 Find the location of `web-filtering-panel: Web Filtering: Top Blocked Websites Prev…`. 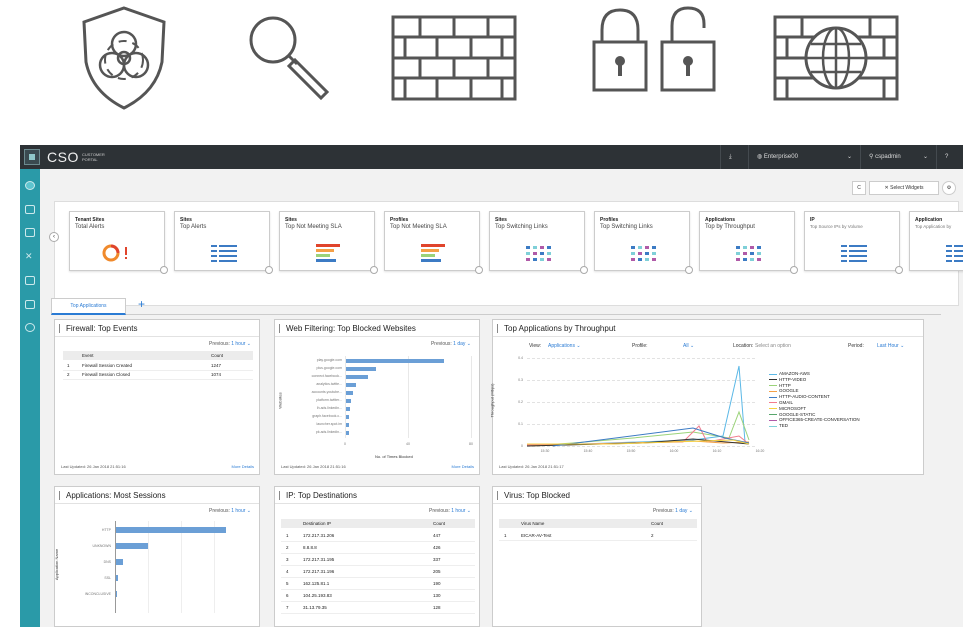

web-filtering-panel: Web Filtering: Top Blocked Websites Prev… is located at coordinates (377, 397).